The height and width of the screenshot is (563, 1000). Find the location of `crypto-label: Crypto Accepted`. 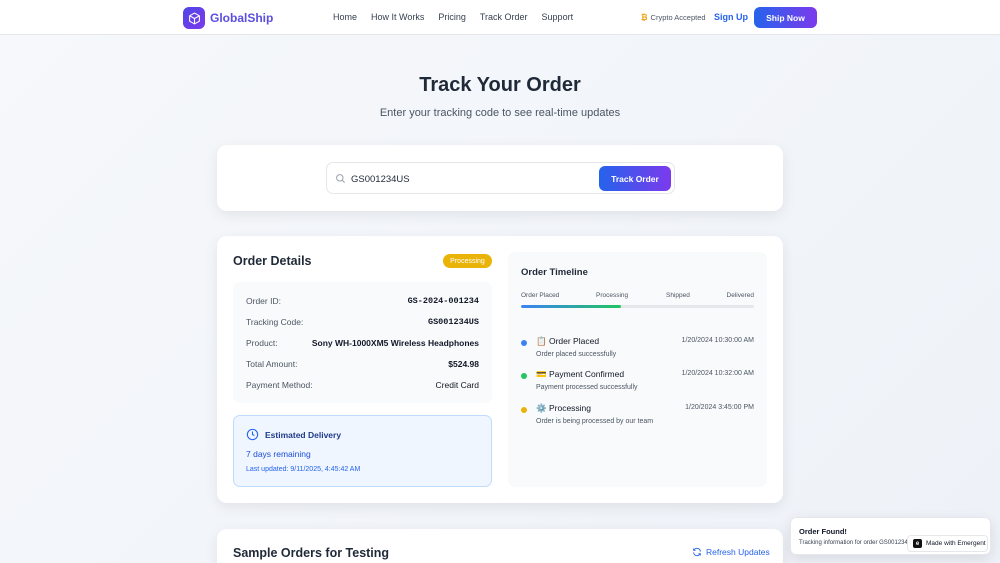

crypto-label: Crypto Accepted is located at coordinates (678, 17).